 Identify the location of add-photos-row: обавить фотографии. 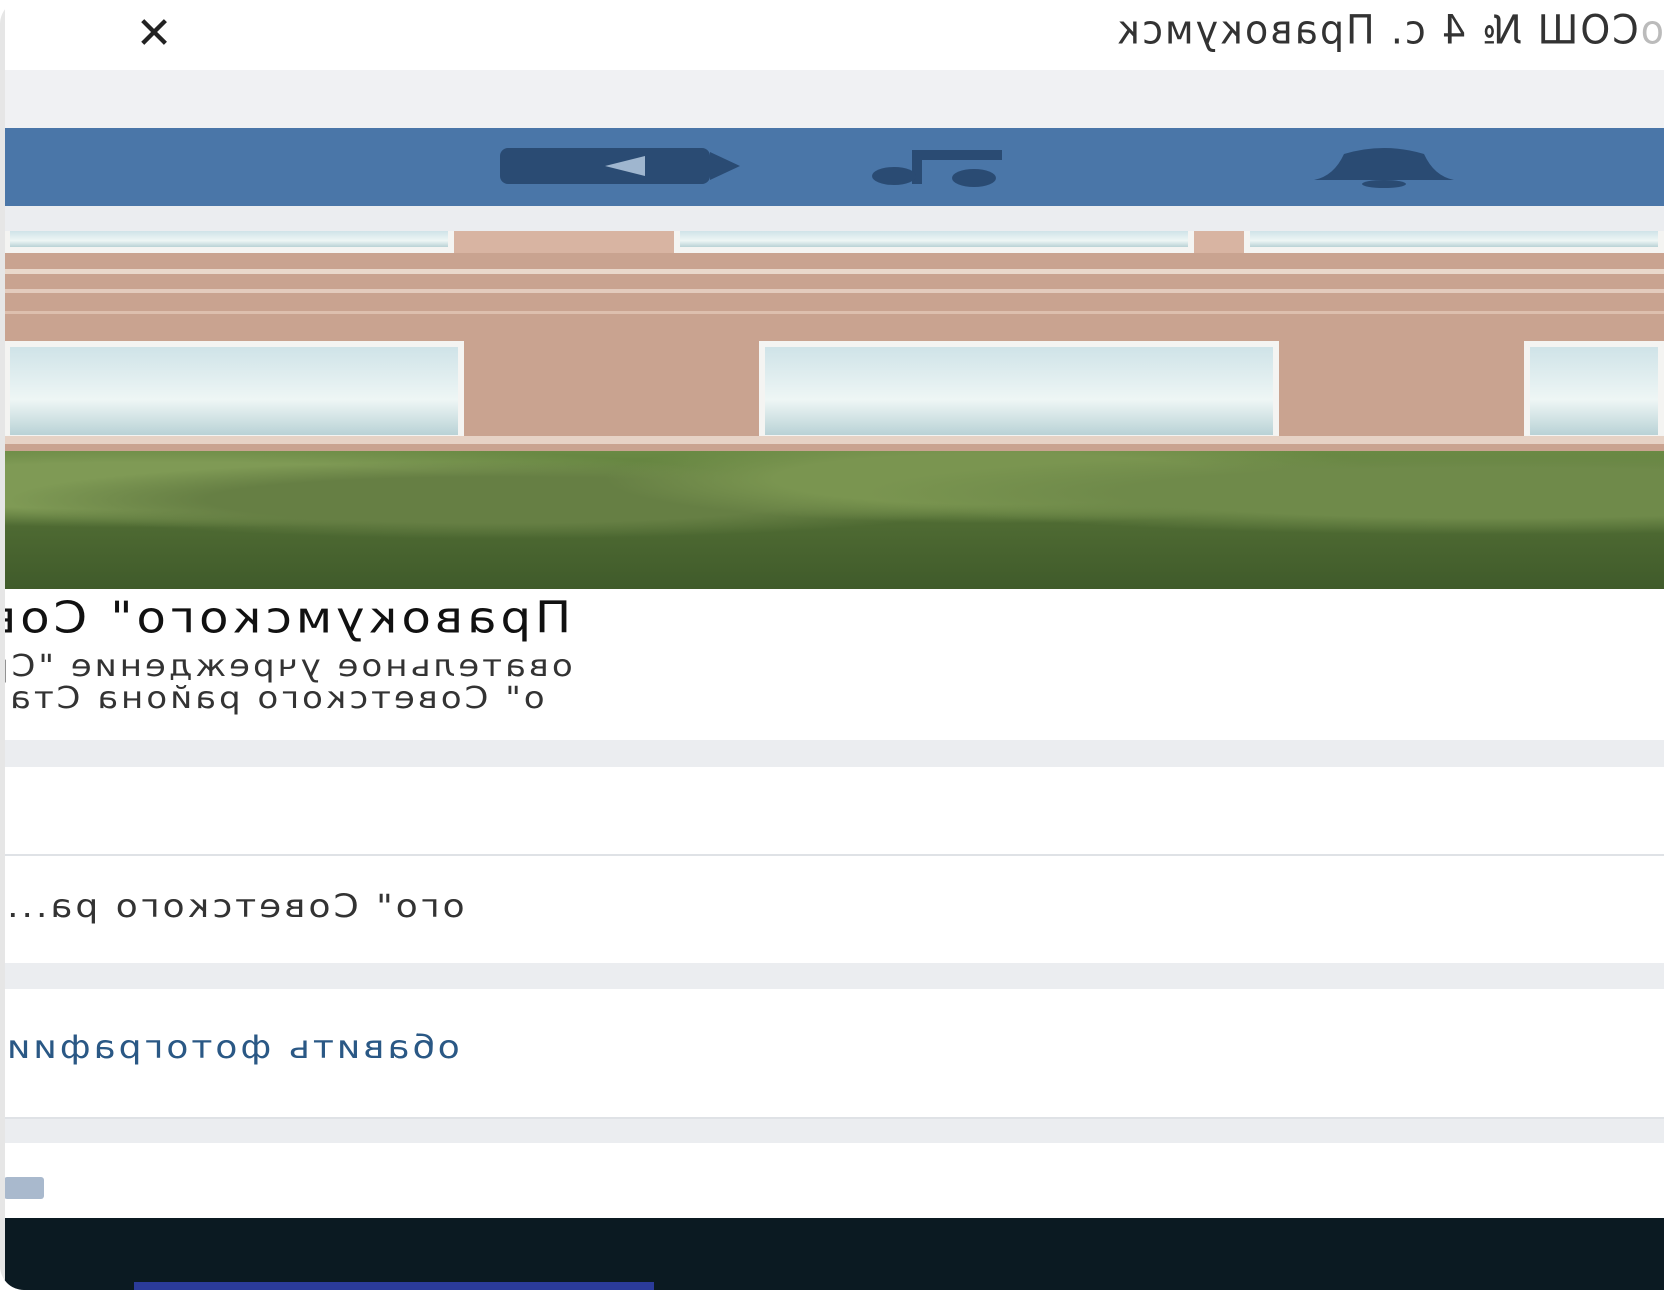
(834, 1053).